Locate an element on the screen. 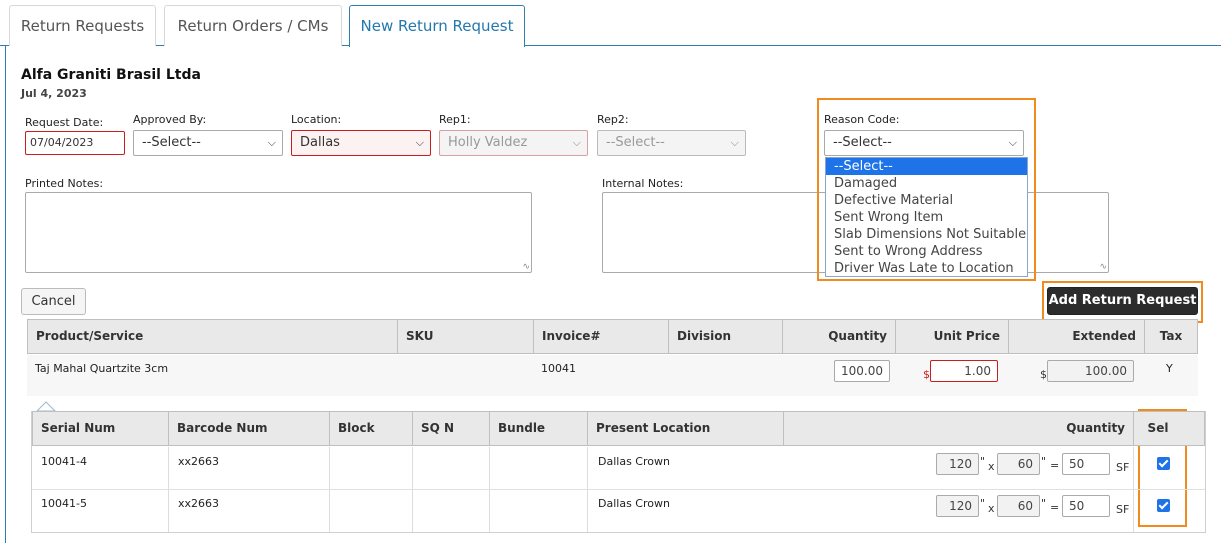  internal-notes-label: Internal Notes: is located at coordinates (643, 183).